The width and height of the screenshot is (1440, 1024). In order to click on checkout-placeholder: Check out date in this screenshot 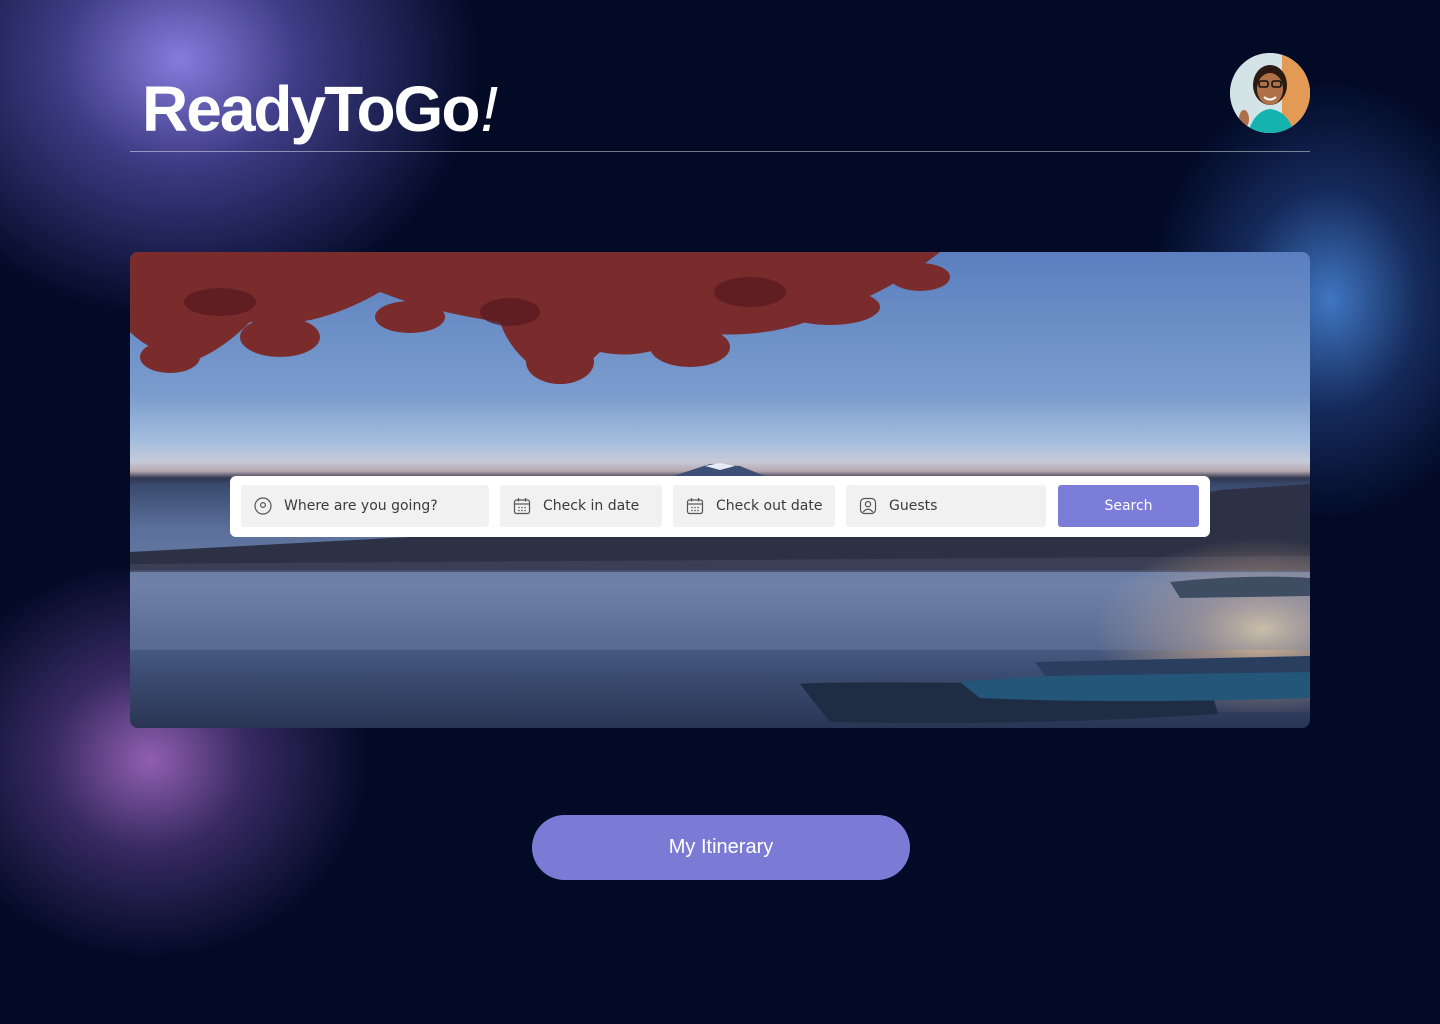, I will do `click(769, 506)`.